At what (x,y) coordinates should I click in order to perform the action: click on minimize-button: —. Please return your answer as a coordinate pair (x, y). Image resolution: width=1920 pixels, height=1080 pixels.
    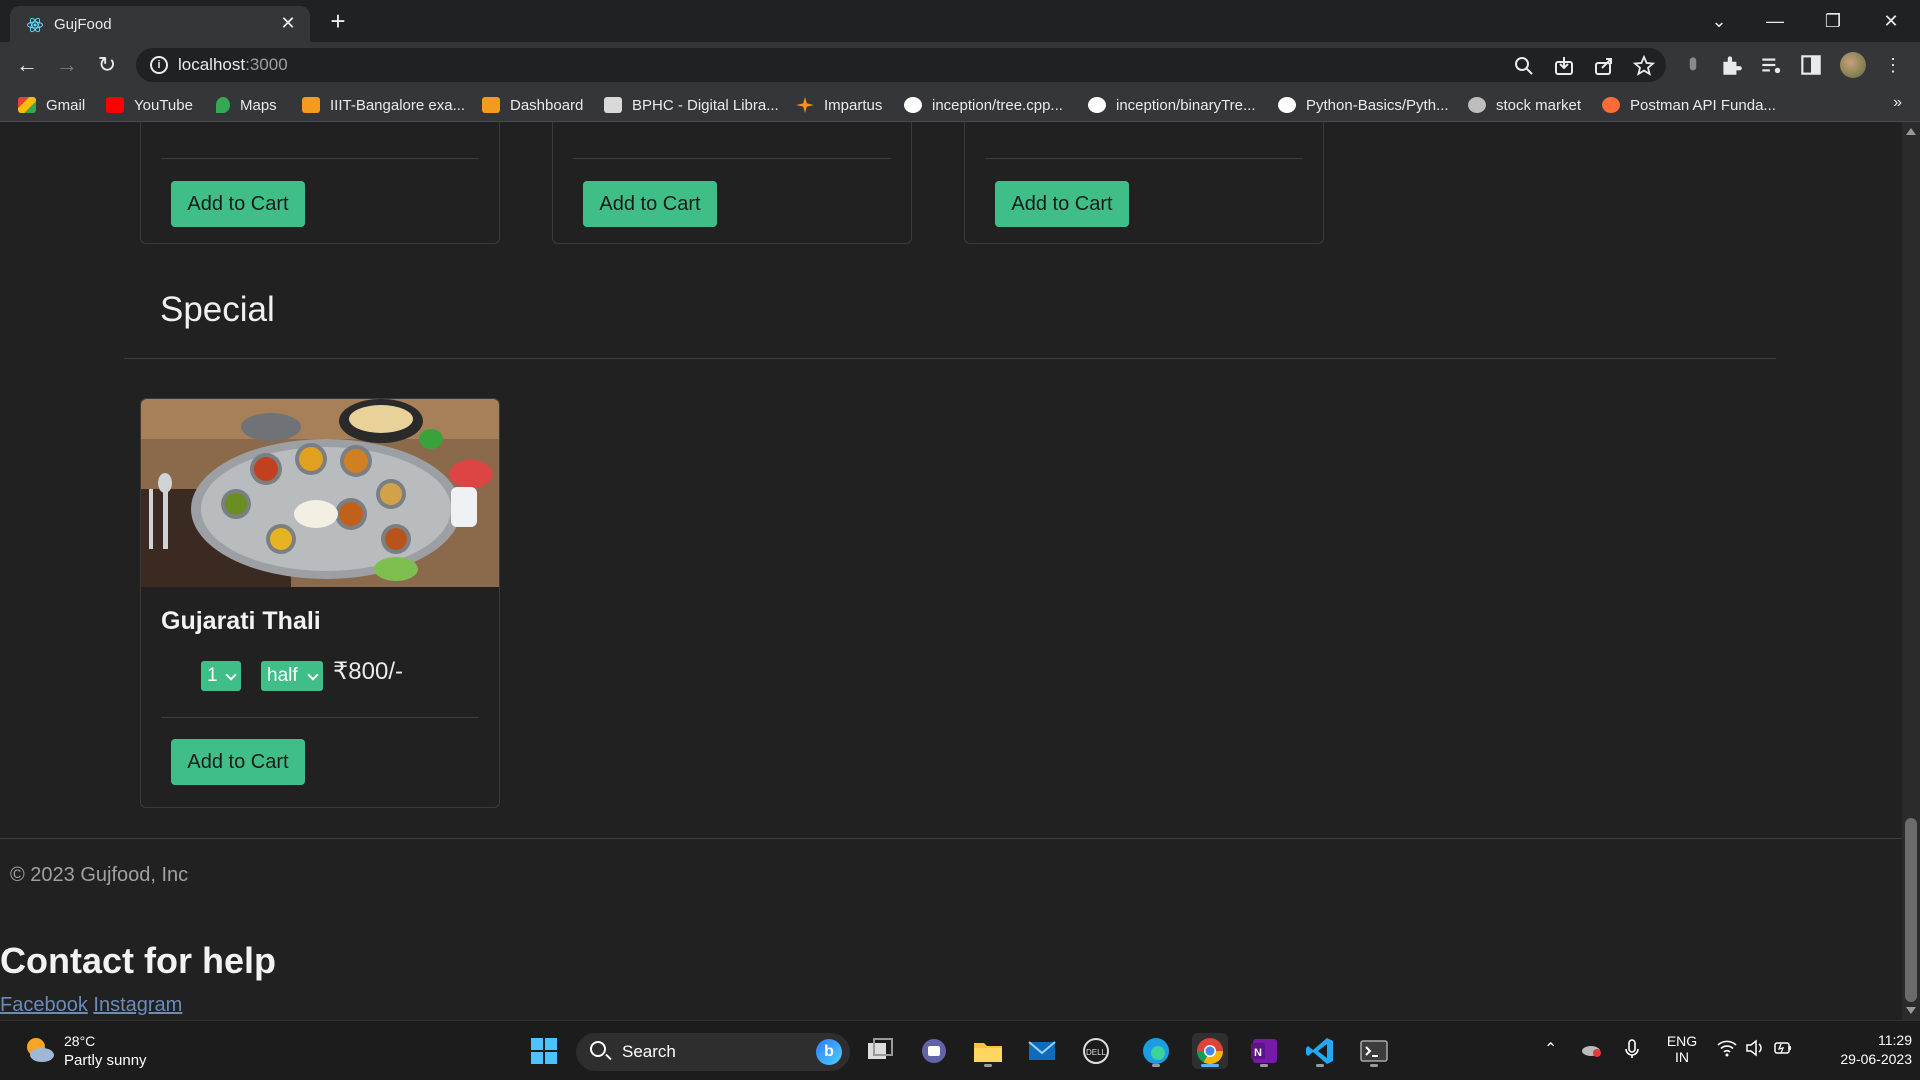
    Looking at the image, I should click on (1775, 21).